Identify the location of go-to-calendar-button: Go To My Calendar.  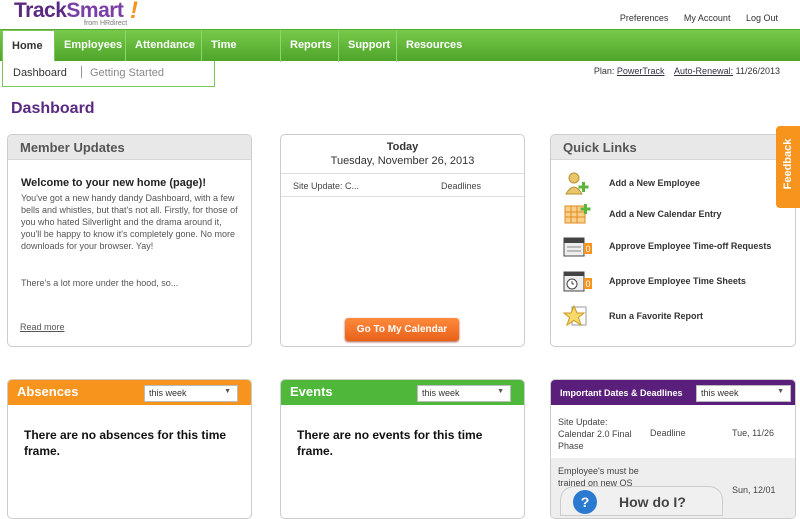
(402, 329).